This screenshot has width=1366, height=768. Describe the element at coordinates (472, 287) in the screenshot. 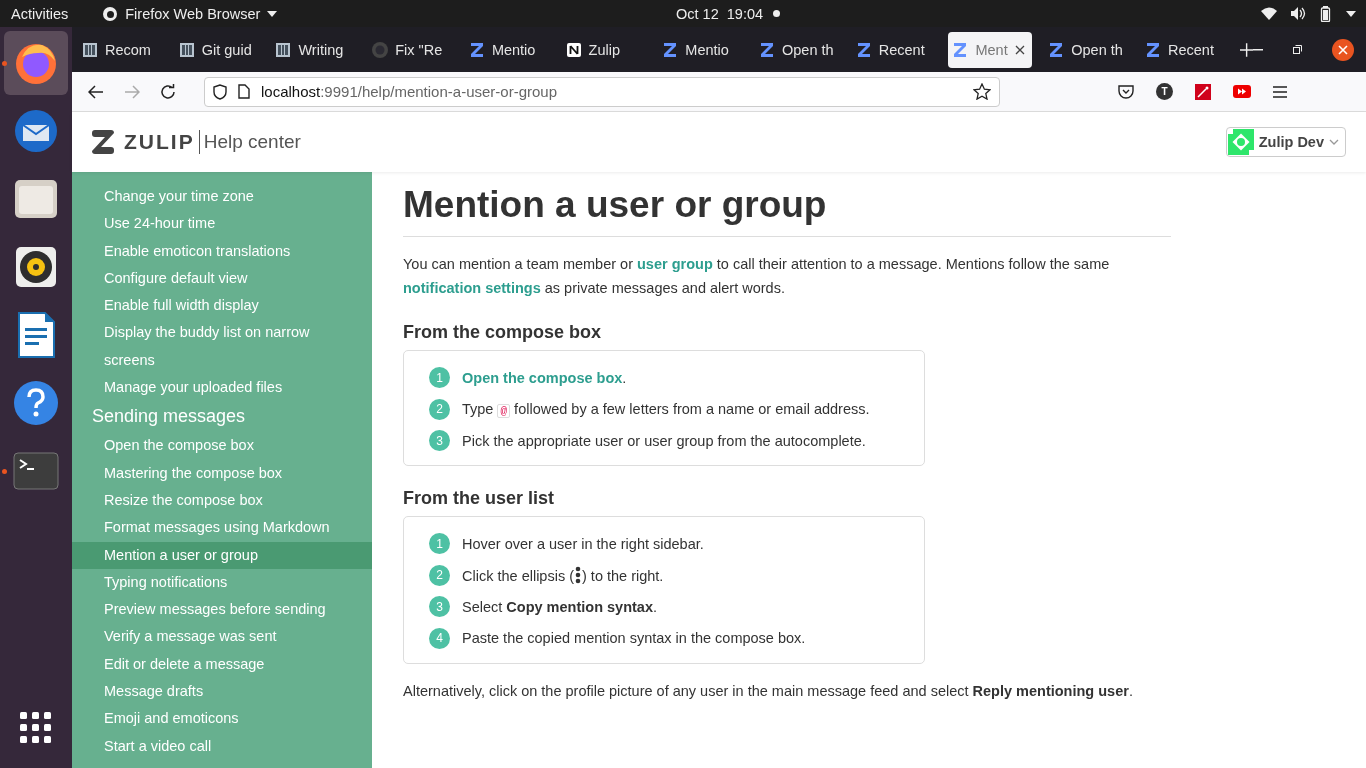

I see `link: notification settings` at that location.